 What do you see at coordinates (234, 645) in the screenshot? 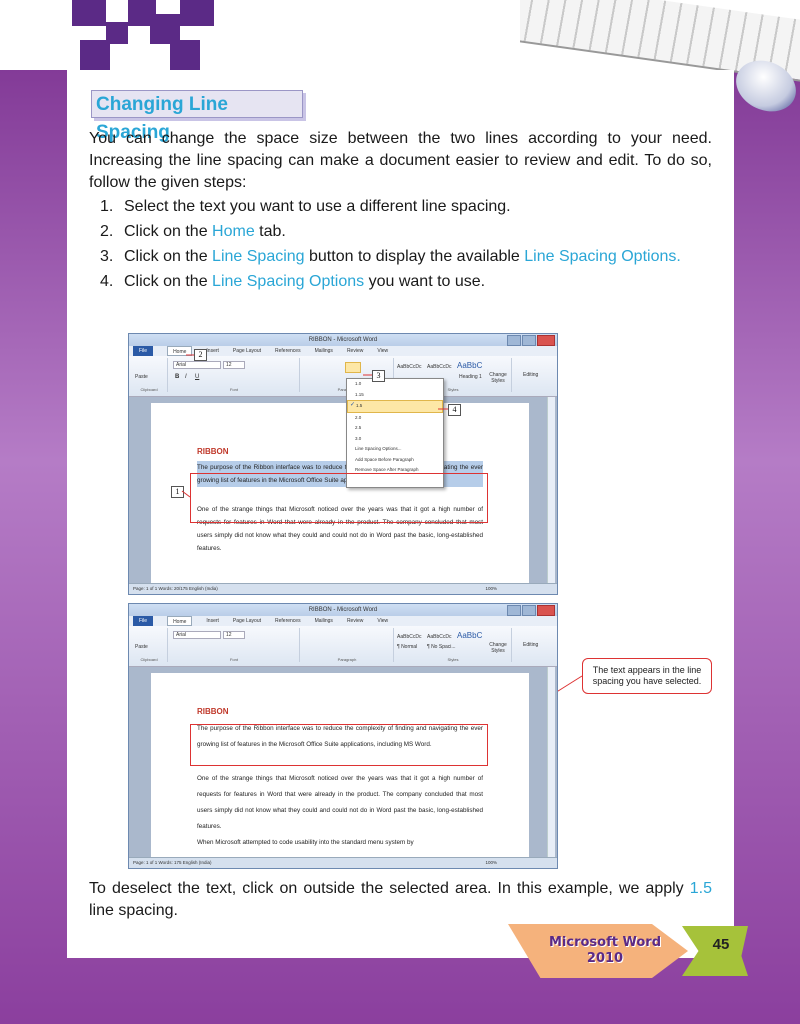
I see `font-group: Arial 12 Font` at bounding box center [234, 645].